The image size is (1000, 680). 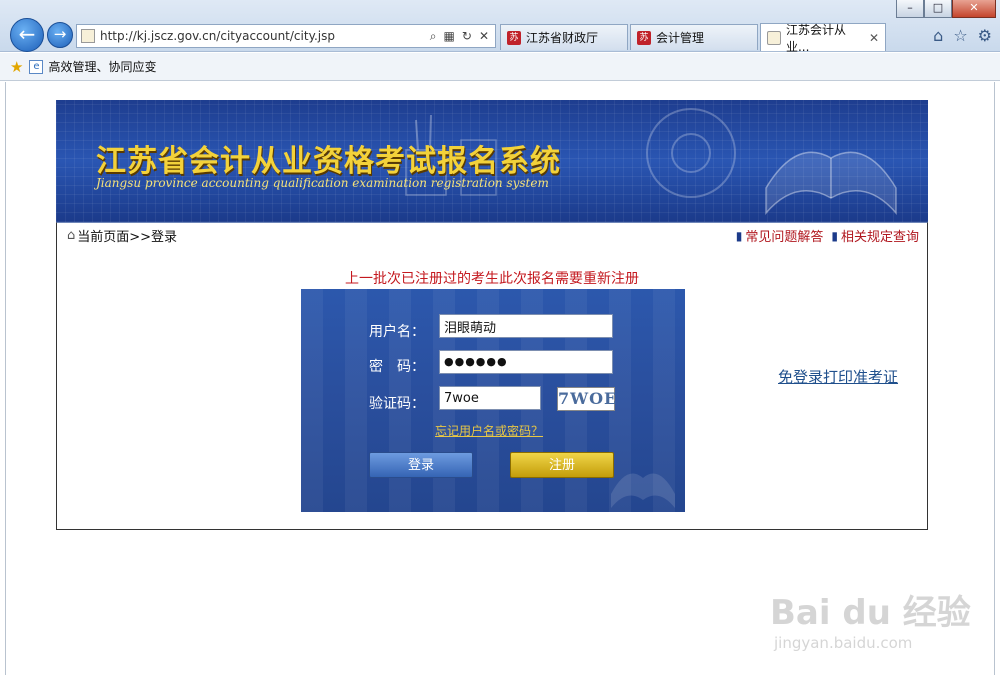 What do you see at coordinates (433, 36) in the screenshot?
I see `search-icon: ⌕` at bounding box center [433, 36].